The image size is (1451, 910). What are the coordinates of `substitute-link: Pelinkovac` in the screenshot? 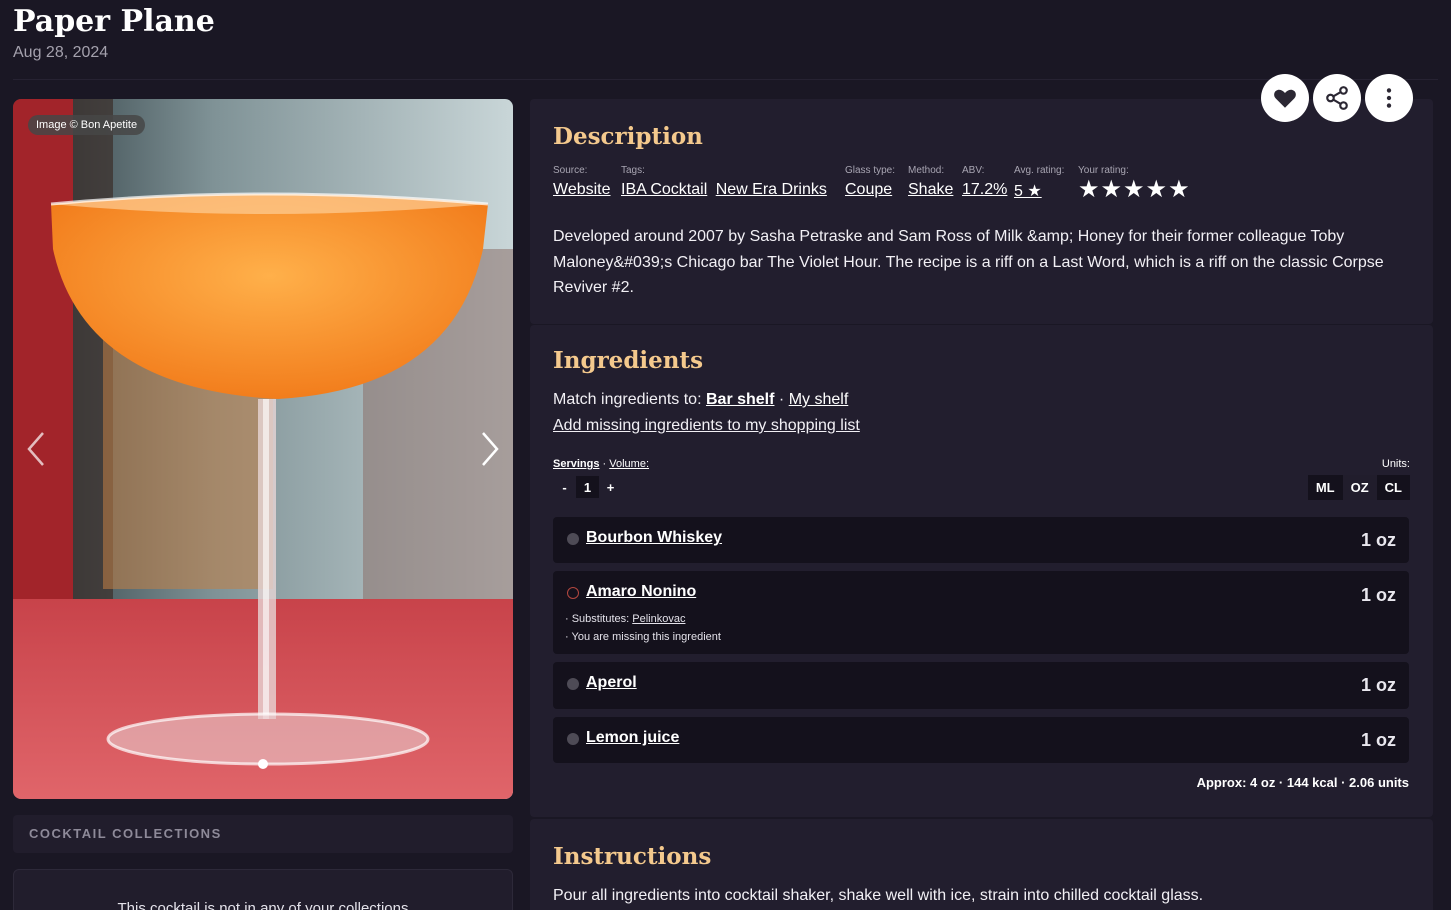 It's located at (658, 619).